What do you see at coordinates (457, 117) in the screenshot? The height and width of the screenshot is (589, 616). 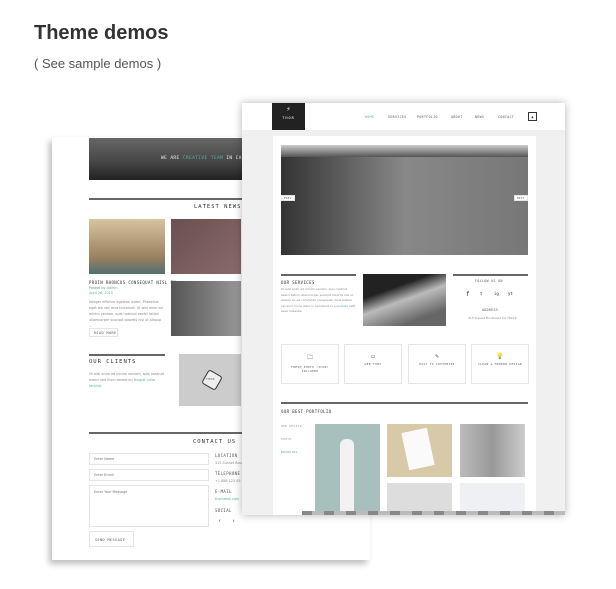 I see `nav-about: ABOUT` at bounding box center [457, 117].